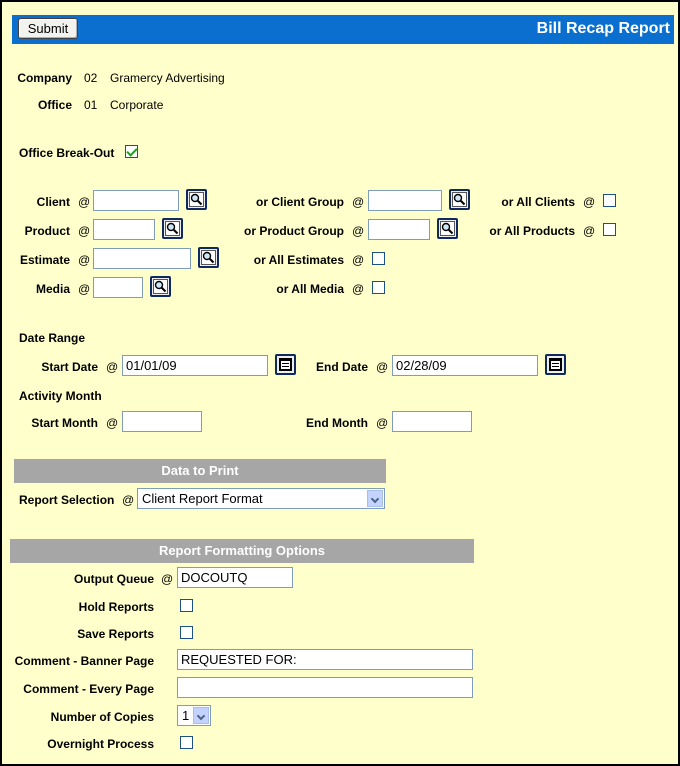  What do you see at coordinates (52, 289) in the screenshot?
I see `media-label: Media` at bounding box center [52, 289].